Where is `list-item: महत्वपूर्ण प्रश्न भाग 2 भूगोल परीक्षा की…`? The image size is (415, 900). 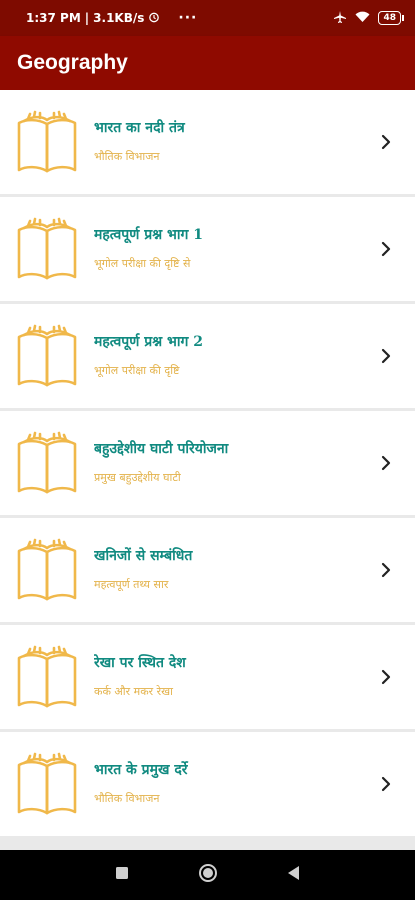
list-item: महत्वपूर्ण प्रश्न भाग 2 भूगोल परीक्षा की… is located at coordinates (207, 356).